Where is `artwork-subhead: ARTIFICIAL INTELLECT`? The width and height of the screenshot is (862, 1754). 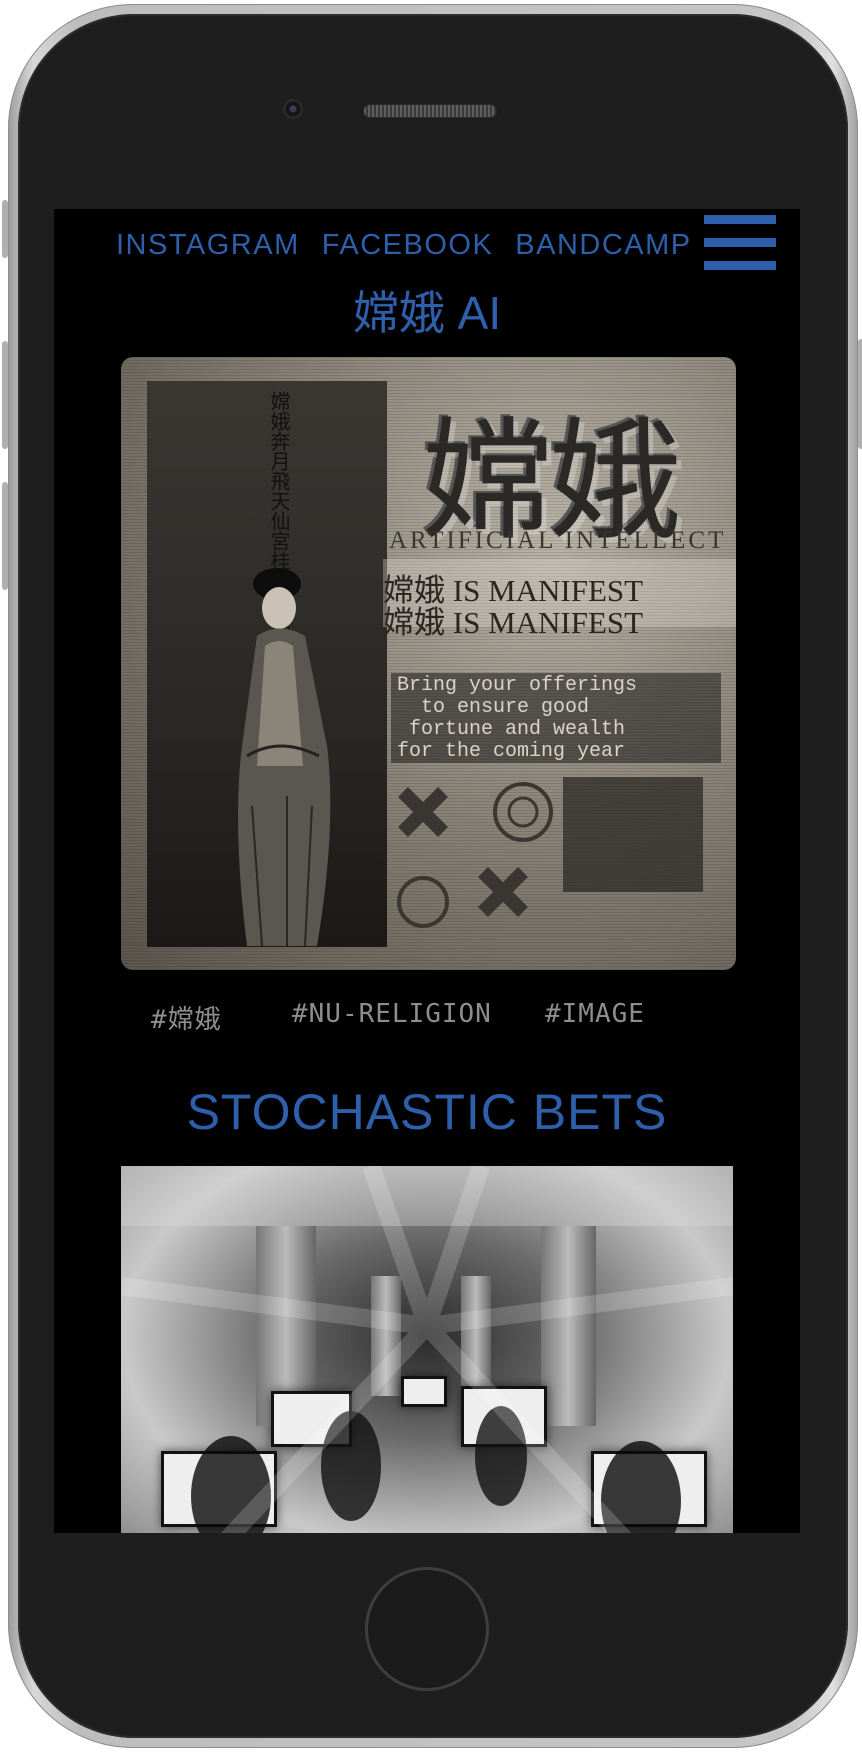 artwork-subhead: ARTIFICIAL INTELLECT is located at coordinates (558, 540).